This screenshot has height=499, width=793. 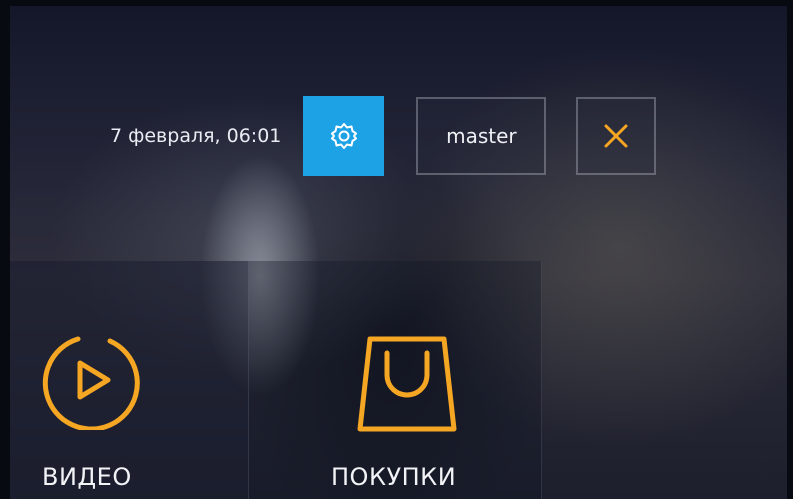 I want to click on close-button, so click(x=616, y=136).